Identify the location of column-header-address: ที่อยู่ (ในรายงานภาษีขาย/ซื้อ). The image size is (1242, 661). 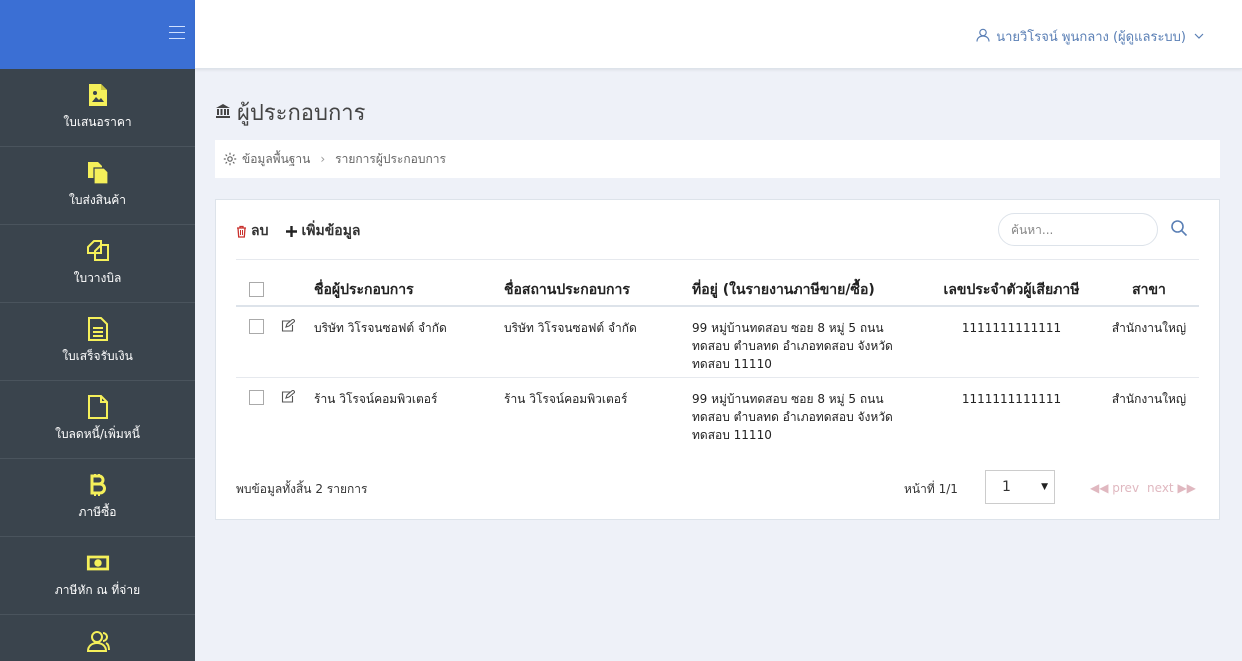
(808, 290).